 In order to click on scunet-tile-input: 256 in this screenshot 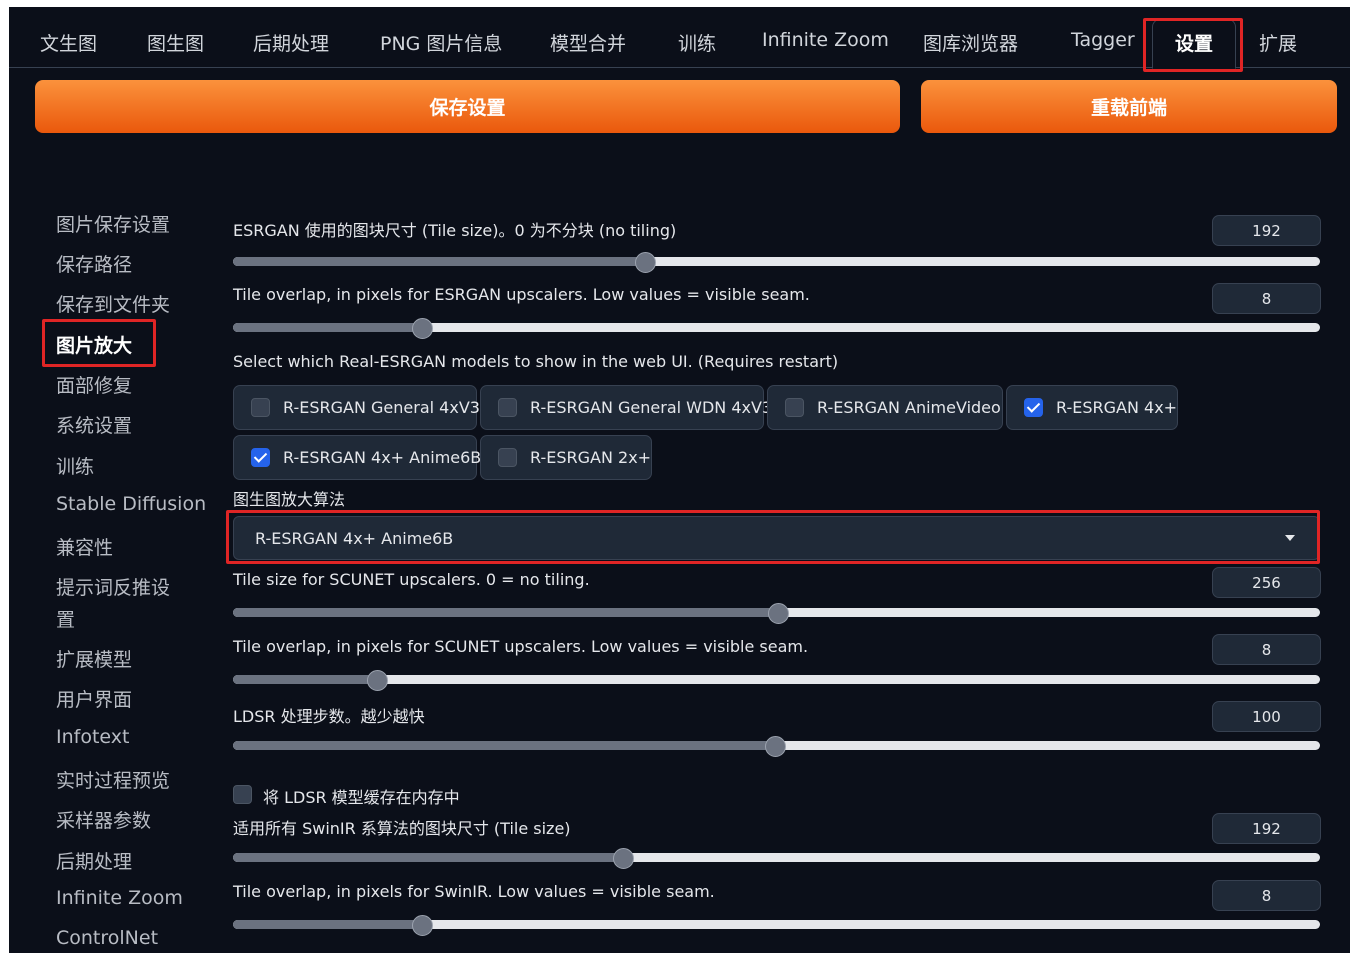, I will do `click(1266, 582)`.